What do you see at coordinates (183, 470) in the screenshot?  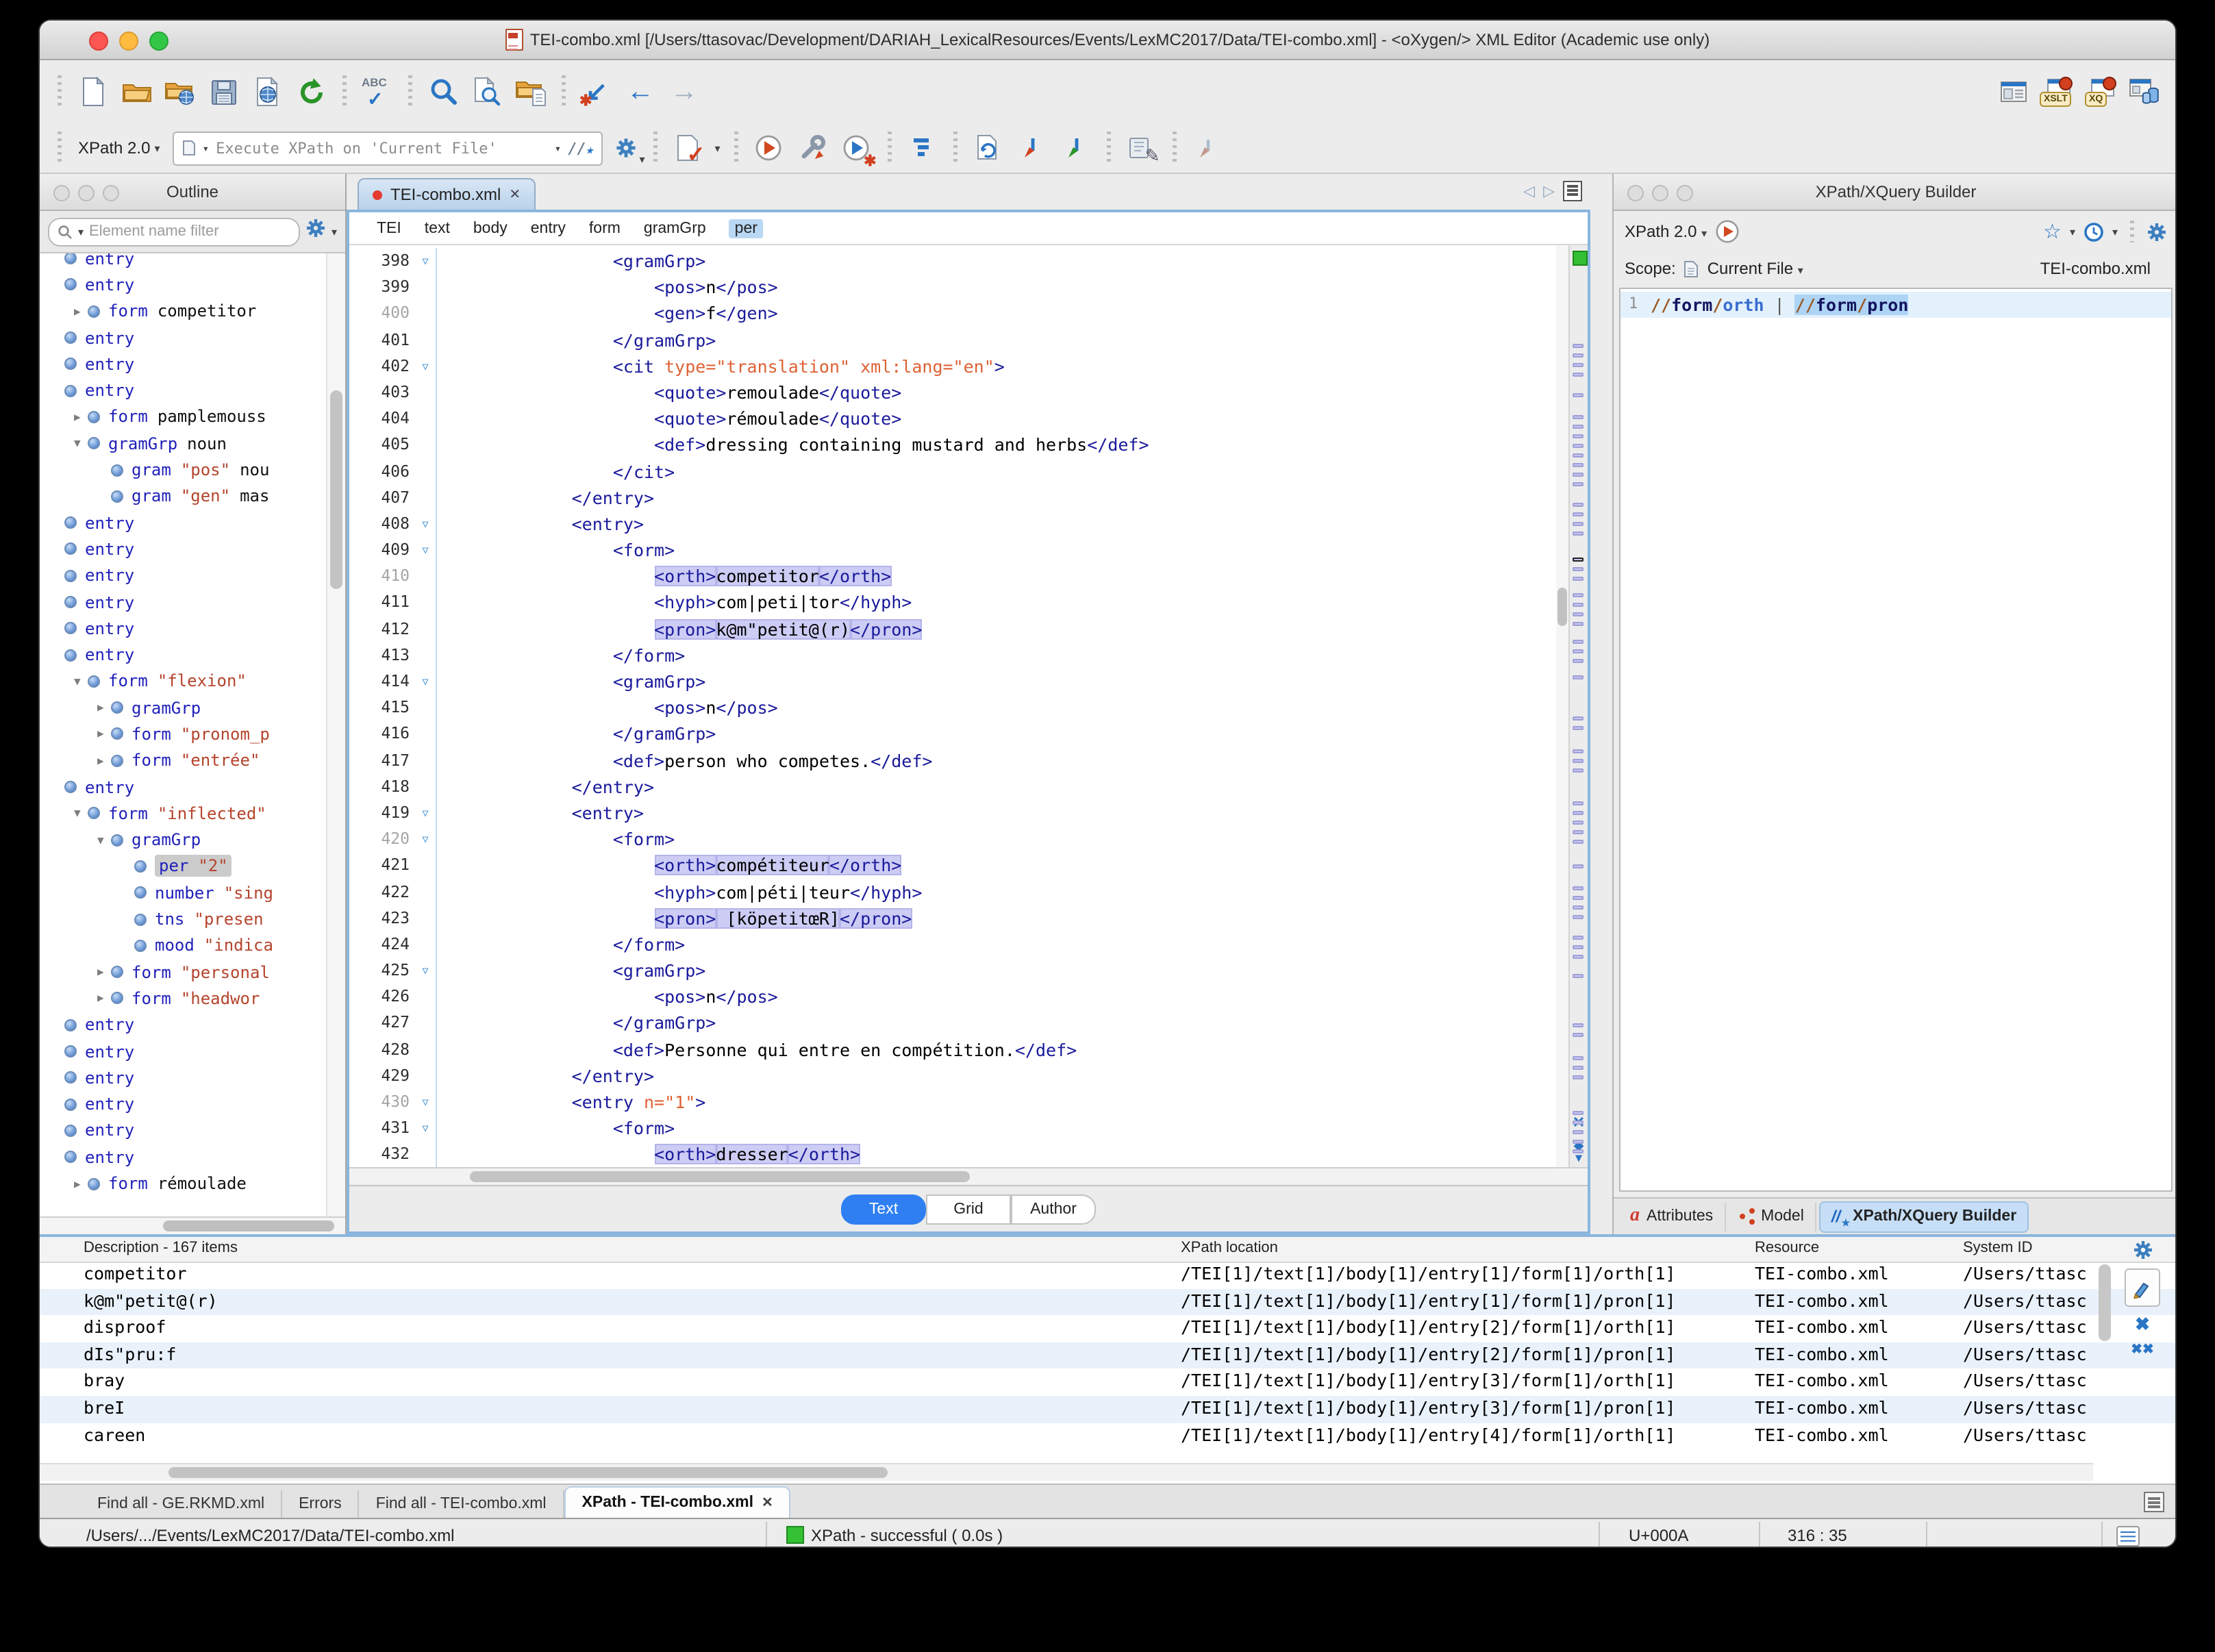 I see `outline-item: gram "pos" nou` at bounding box center [183, 470].